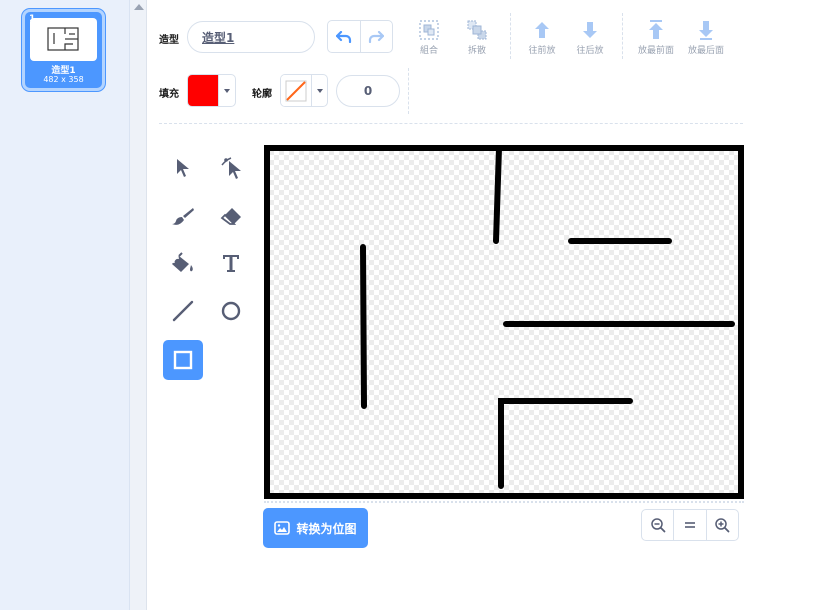 The image size is (831, 610). Describe the element at coordinates (203, 90) in the screenshot. I see `fill-color-swatch` at that location.